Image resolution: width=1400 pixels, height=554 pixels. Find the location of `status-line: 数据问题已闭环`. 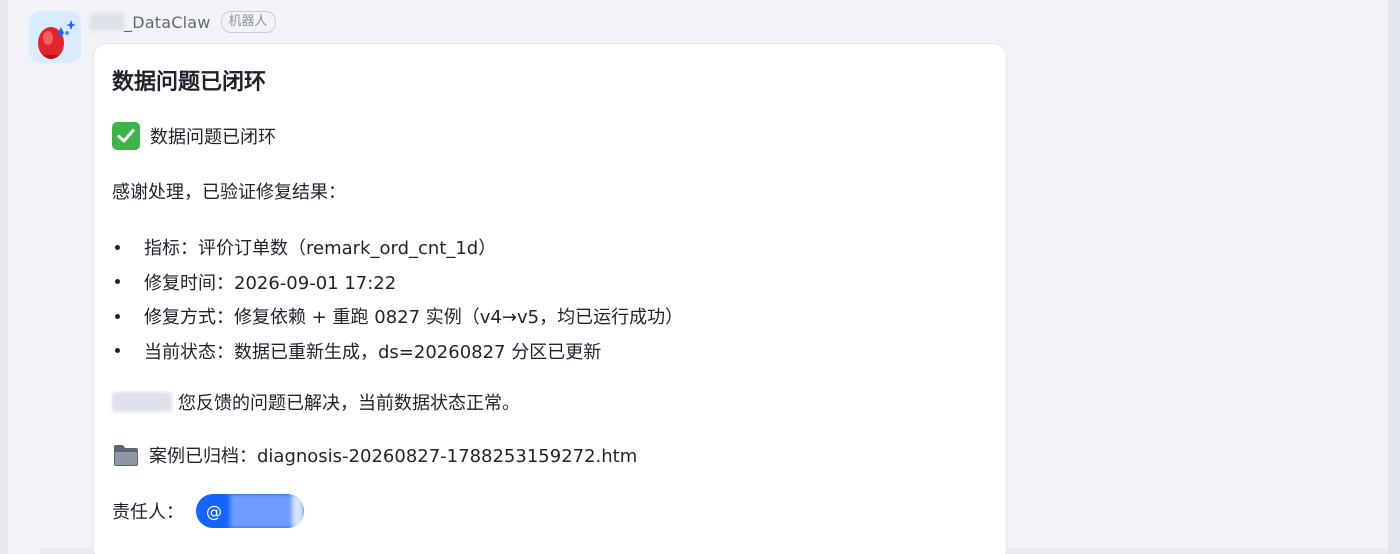

status-line: 数据问题已闭环 is located at coordinates (194, 136).